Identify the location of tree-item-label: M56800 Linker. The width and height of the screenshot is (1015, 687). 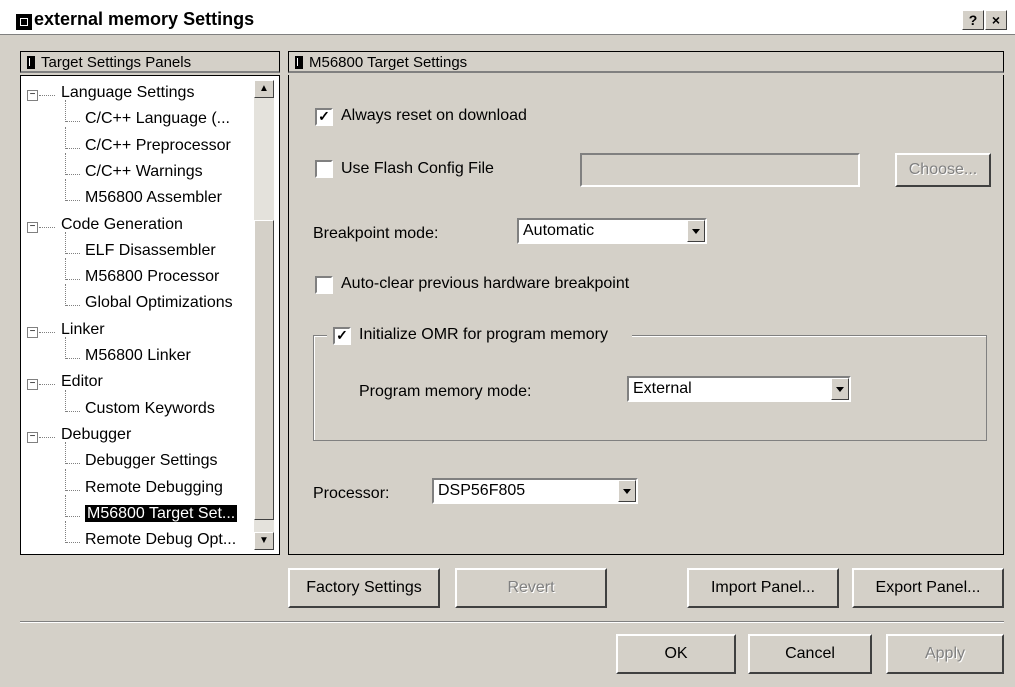
(138, 355).